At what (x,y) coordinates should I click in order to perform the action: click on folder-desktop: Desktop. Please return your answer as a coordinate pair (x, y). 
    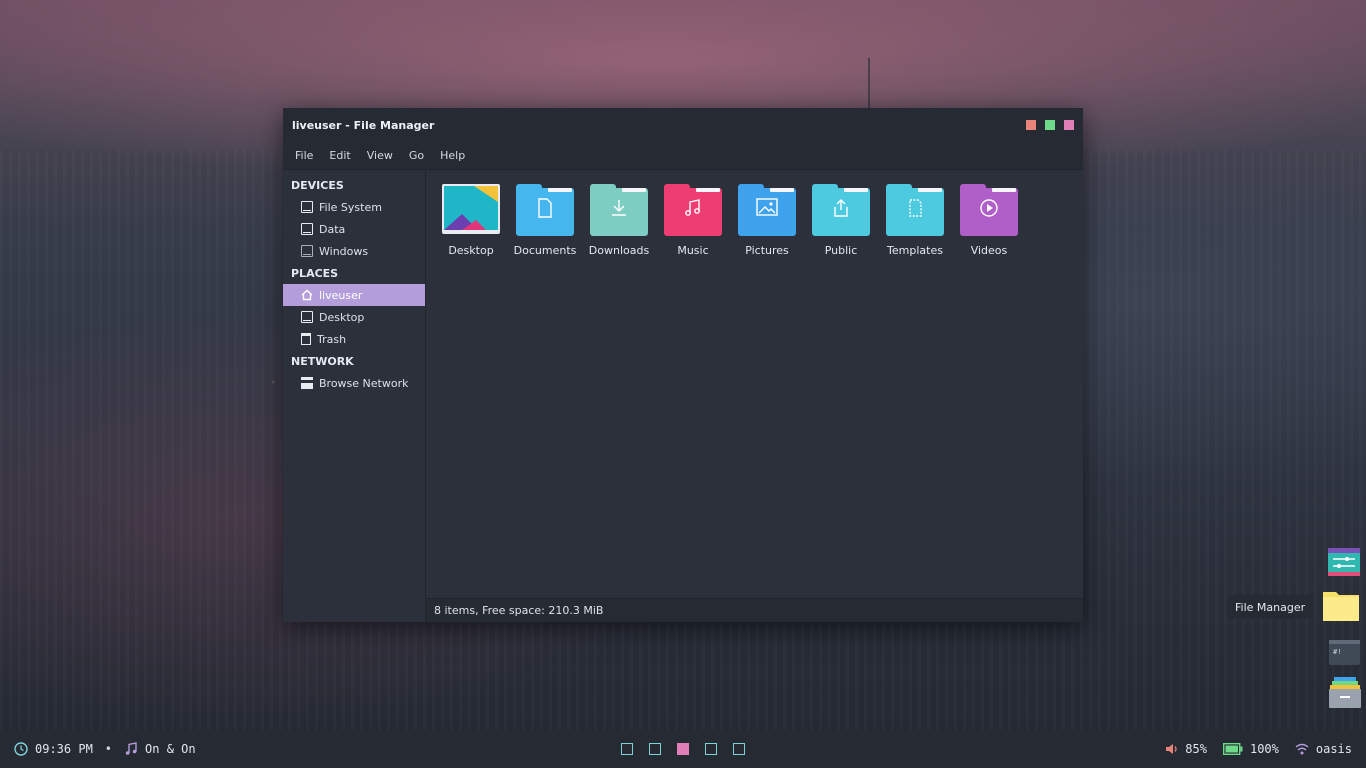
    Looking at the image, I should click on (471, 220).